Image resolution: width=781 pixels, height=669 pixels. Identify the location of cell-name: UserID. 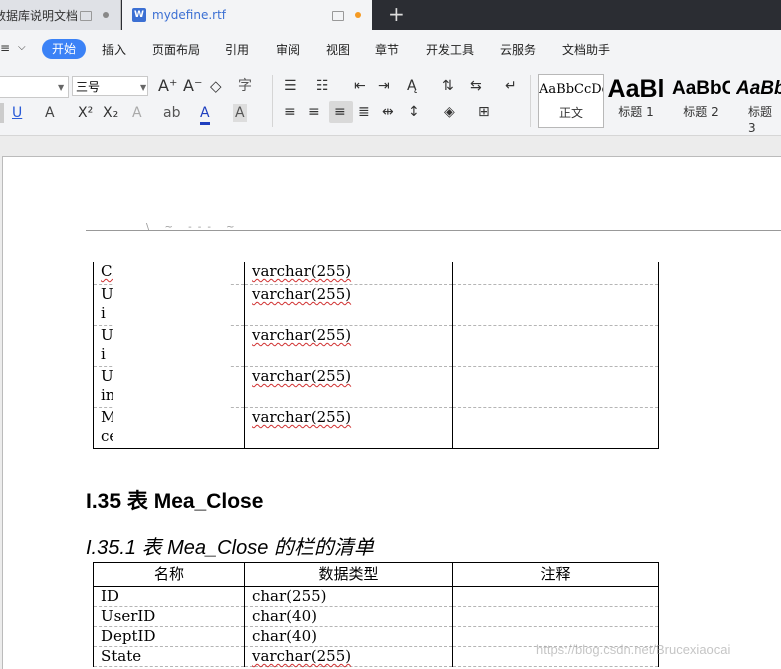
(169, 616).